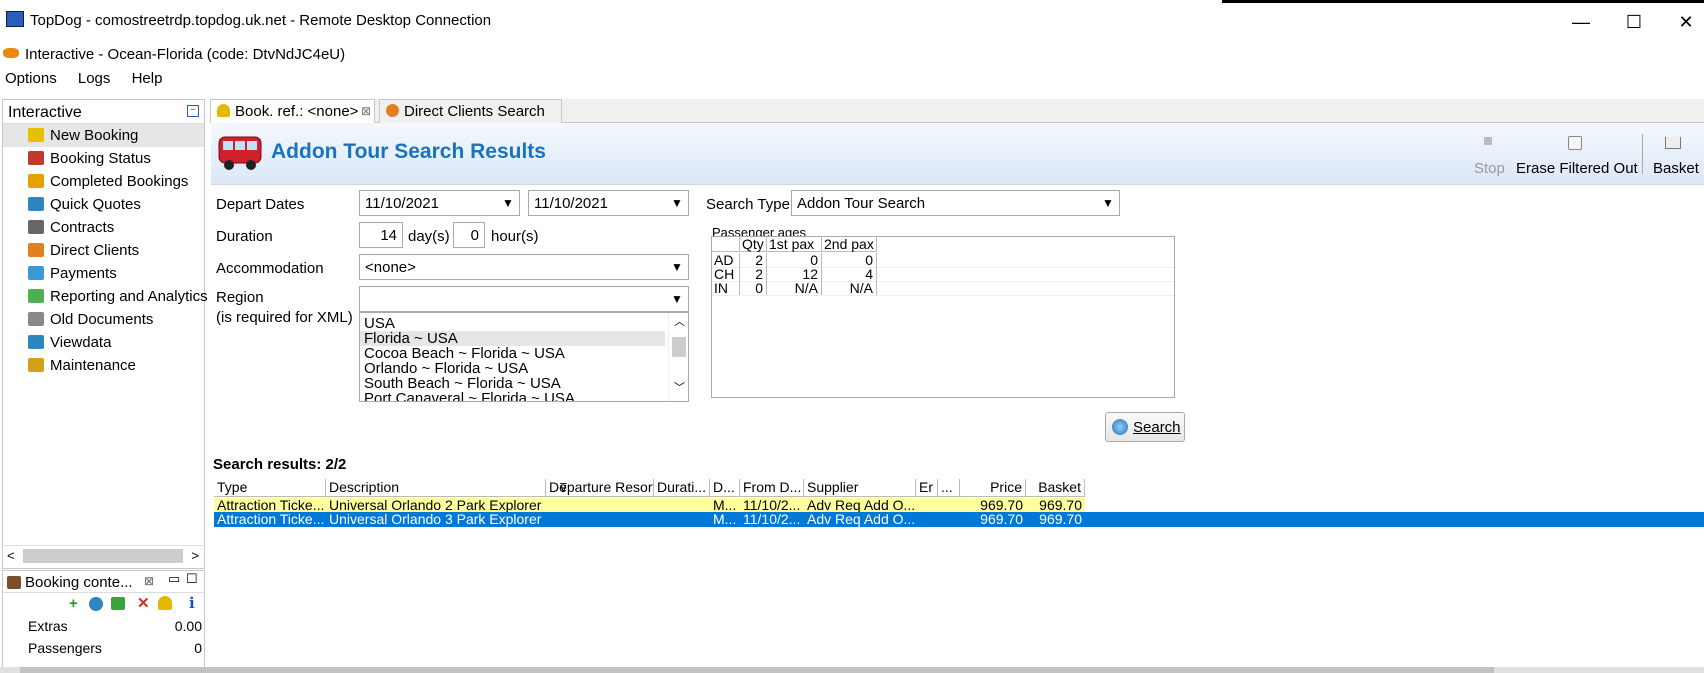 The width and height of the screenshot is (1704, 673). Describe the element at coordinates (240, 297) in the screenshot. I see `region-label: Region` at that location.